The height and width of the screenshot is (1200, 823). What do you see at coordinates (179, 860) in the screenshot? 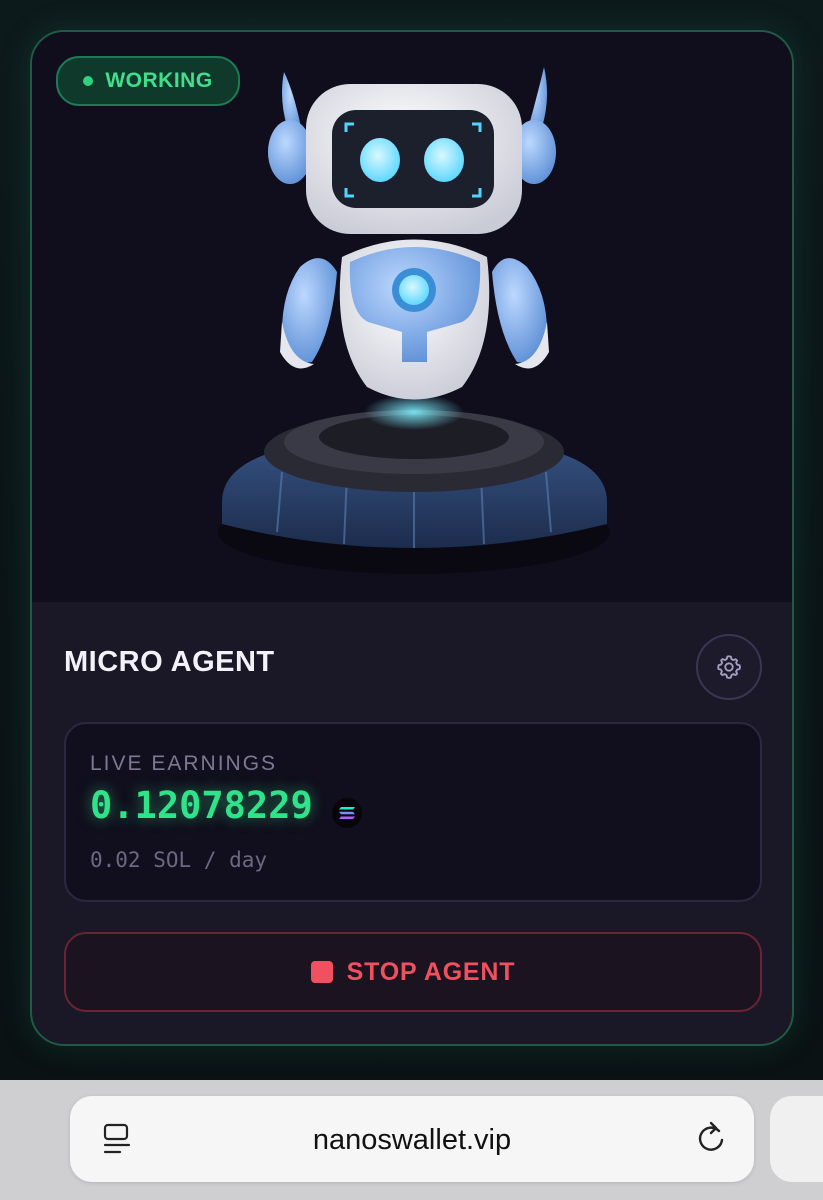
I see `earnings-rate: 0.02 SOL / day` at bounding box center [179, 860].